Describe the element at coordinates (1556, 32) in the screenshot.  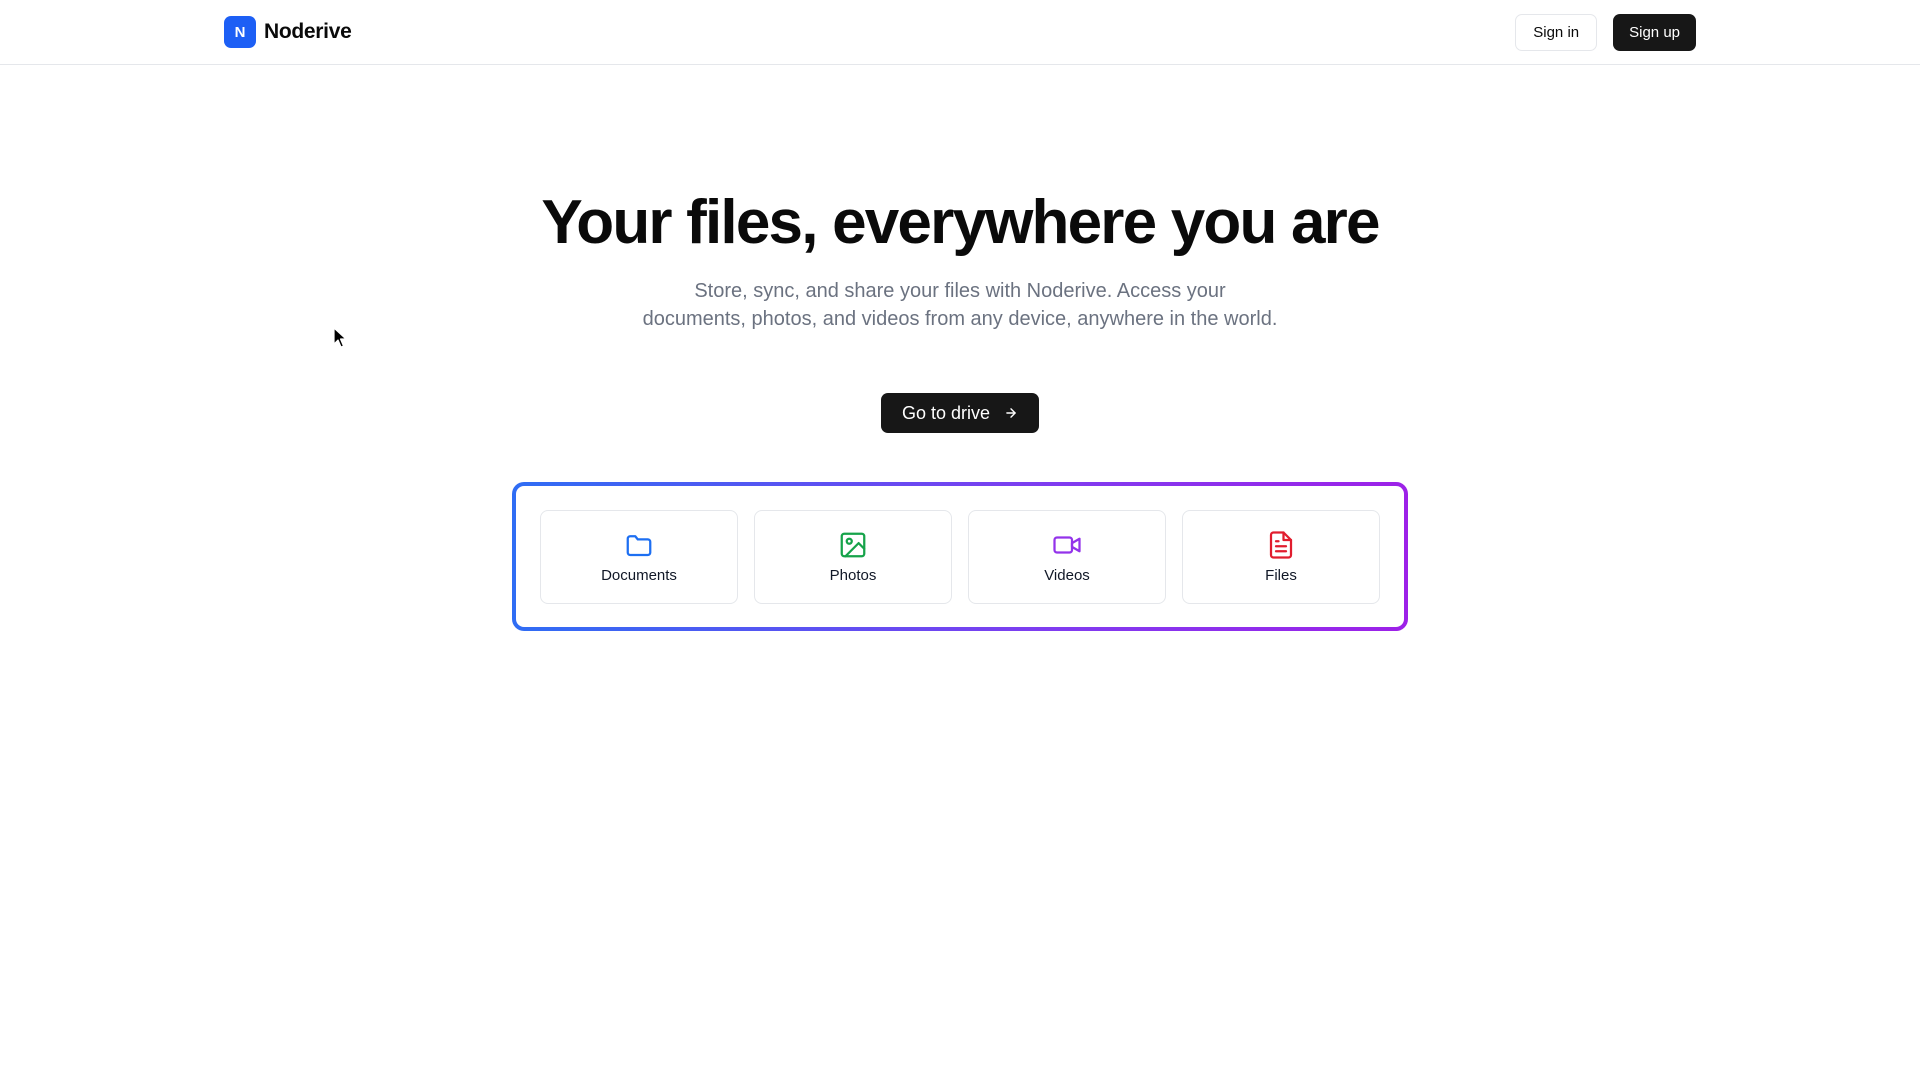
I see `sign-in-button: Sign in` at that location.